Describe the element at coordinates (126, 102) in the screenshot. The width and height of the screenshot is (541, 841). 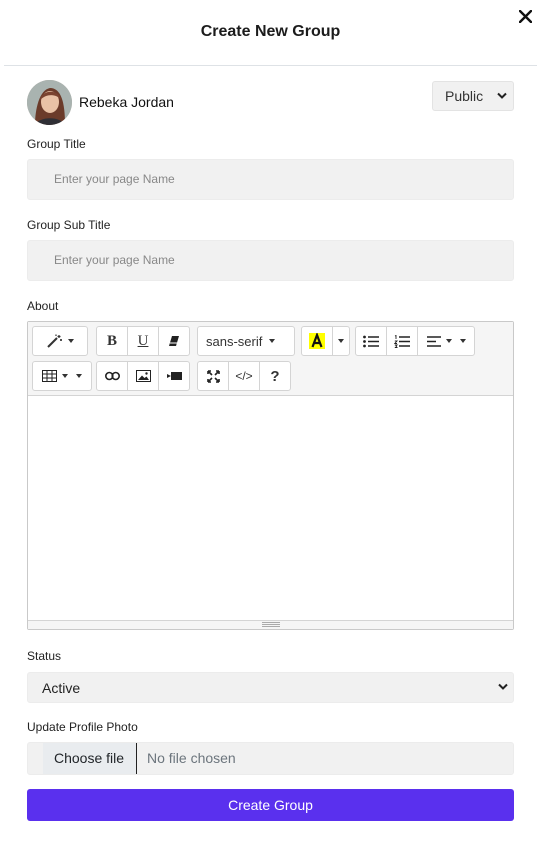
I see `user-name: Rebeka Jordan` at that location.